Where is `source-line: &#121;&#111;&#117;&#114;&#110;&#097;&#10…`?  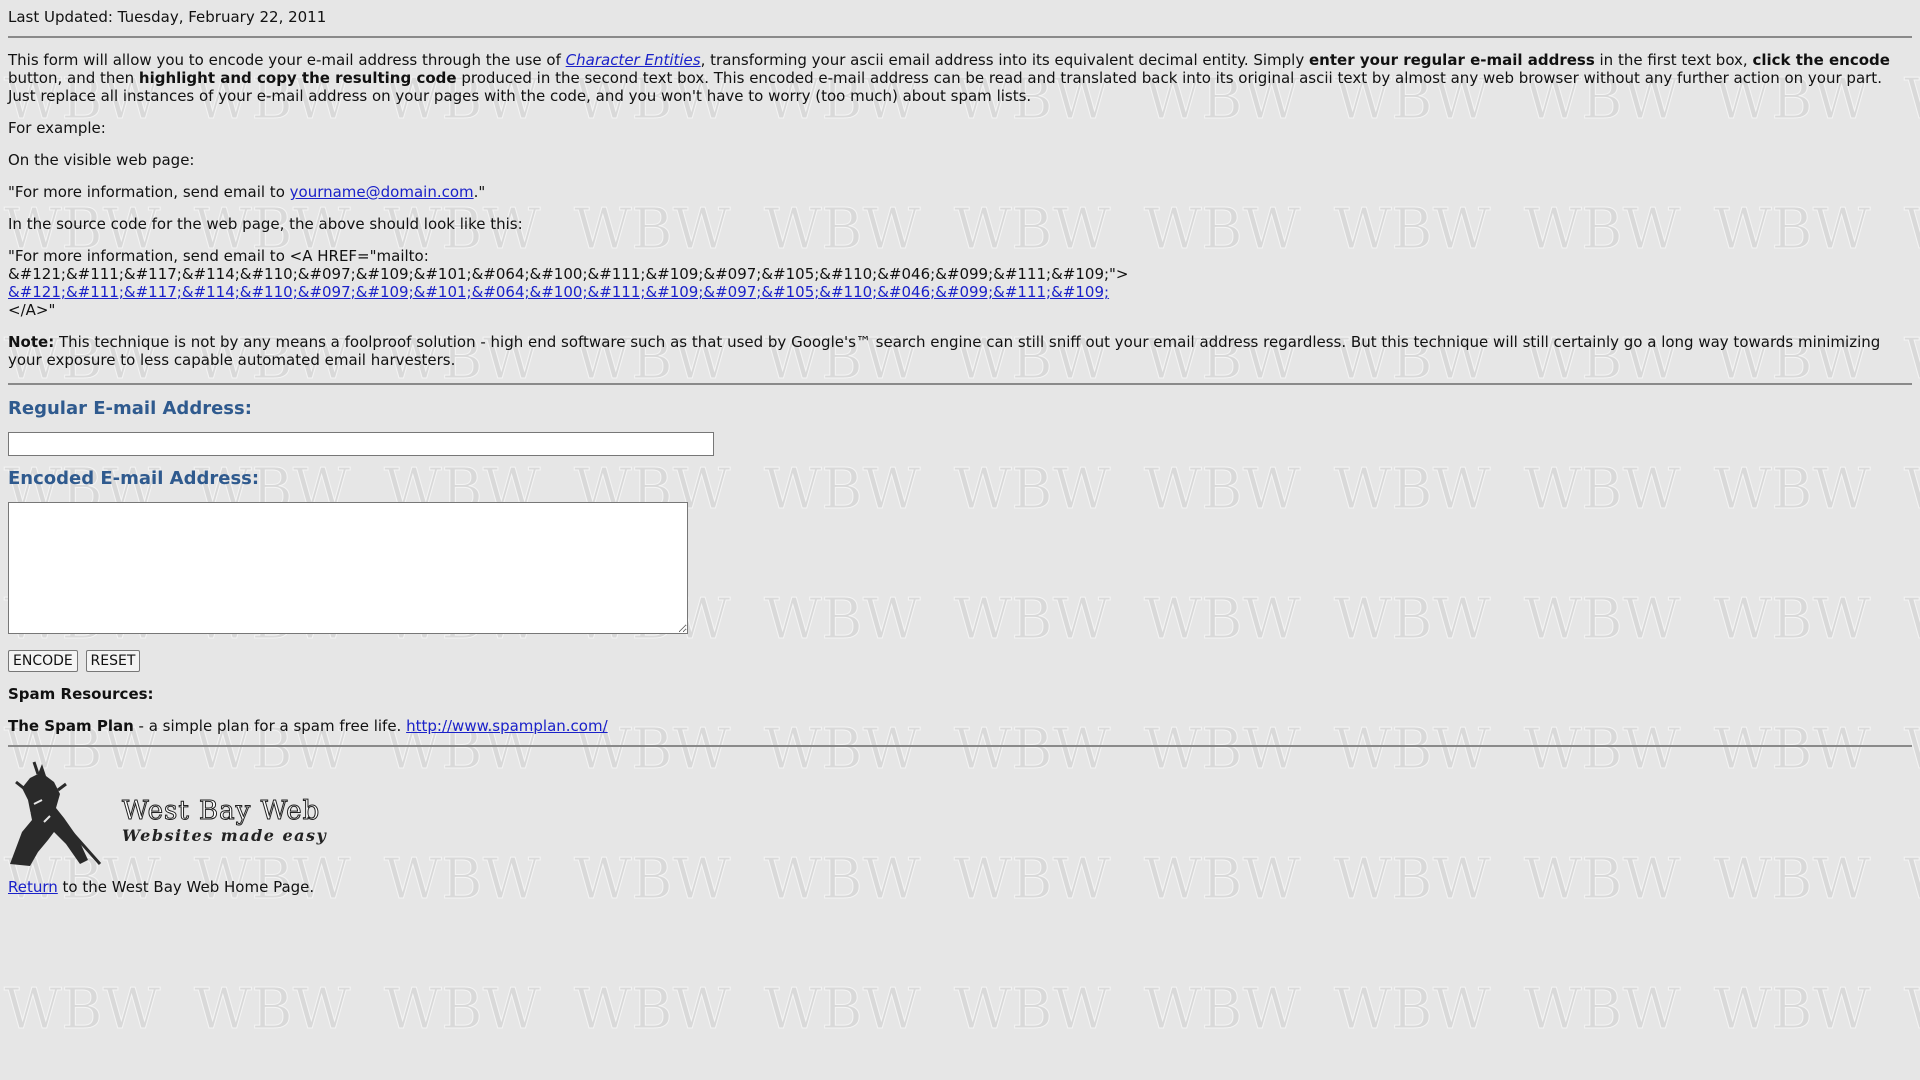
source-line: &#121;&#111;&#117;&#114;&#110;&#097;&#10… is located at coordinates (568, 274).